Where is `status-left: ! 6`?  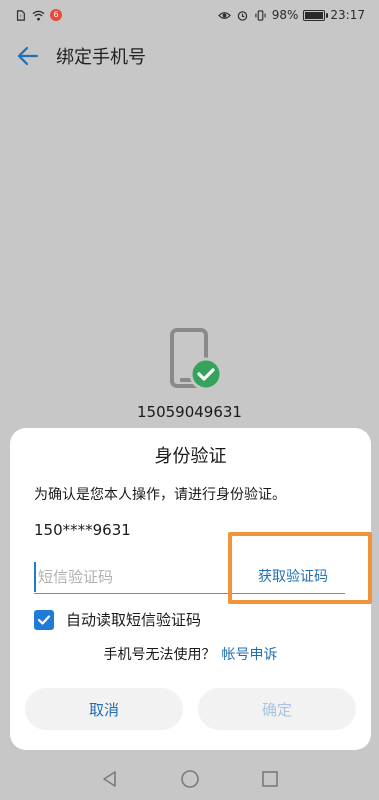 status-left: ! 6 is located at coordinates (38, 15).